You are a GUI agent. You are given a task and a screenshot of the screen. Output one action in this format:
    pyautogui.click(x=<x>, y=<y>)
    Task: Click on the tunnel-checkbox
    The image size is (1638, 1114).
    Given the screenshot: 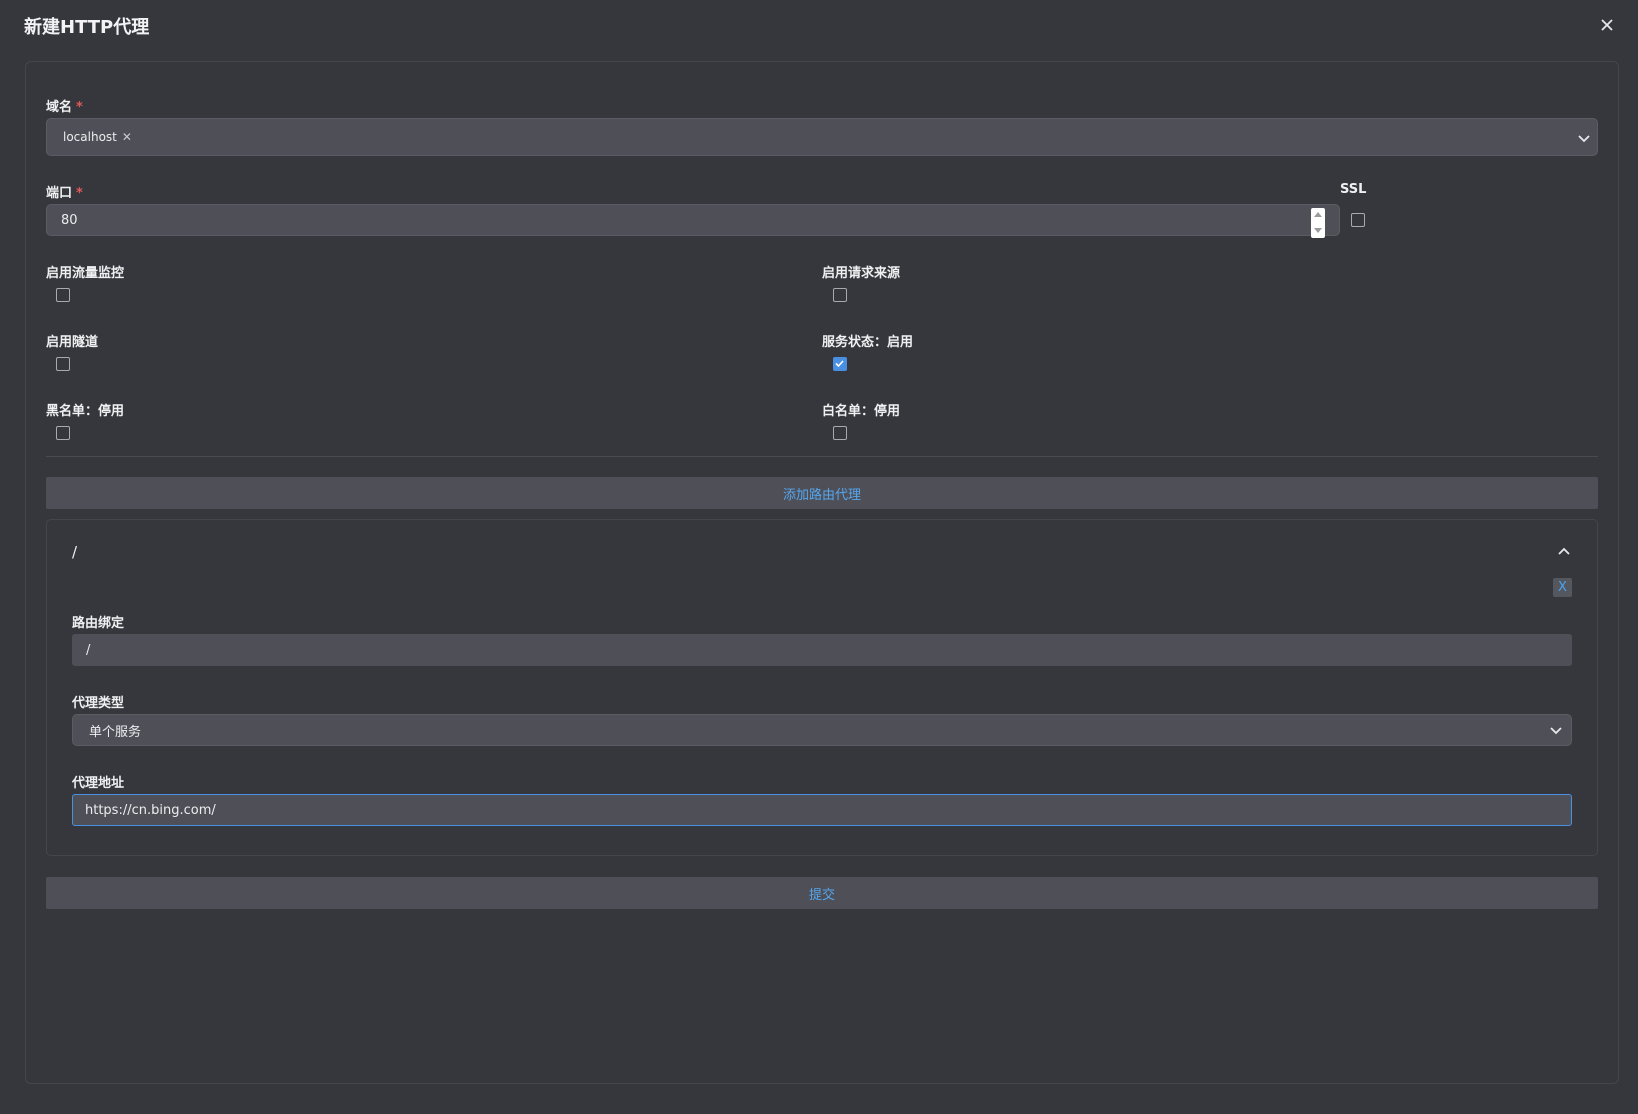 What is the action you would take?
    pyautogui.click(x=63, y=364)
    